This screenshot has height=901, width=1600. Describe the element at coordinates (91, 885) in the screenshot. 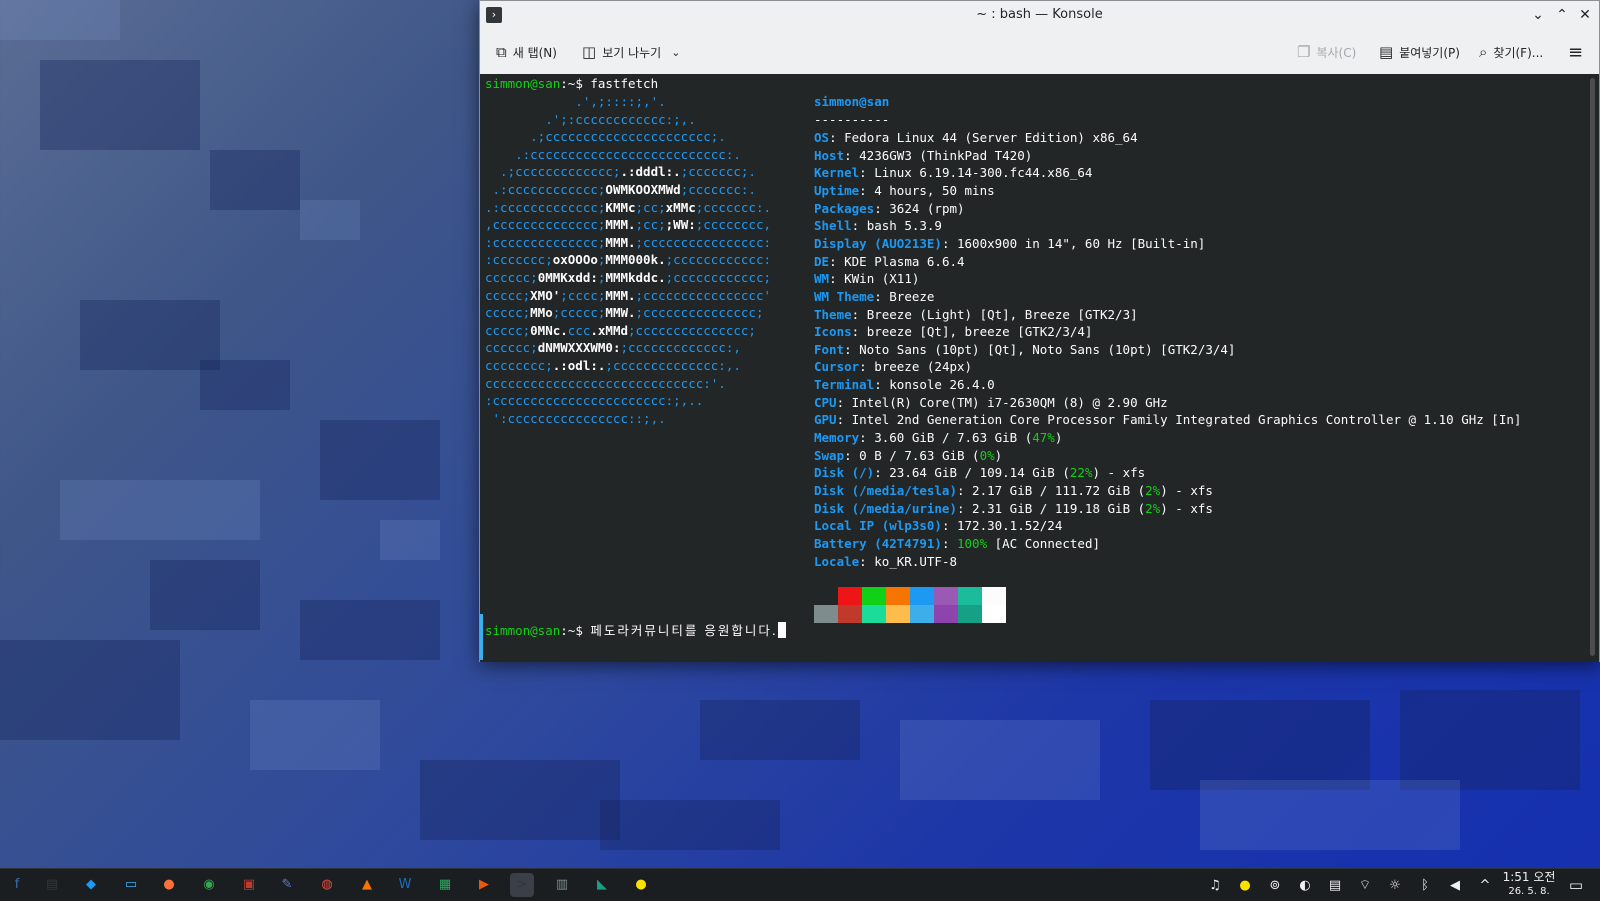

I see `discover-store-icon: ◆` at that location.